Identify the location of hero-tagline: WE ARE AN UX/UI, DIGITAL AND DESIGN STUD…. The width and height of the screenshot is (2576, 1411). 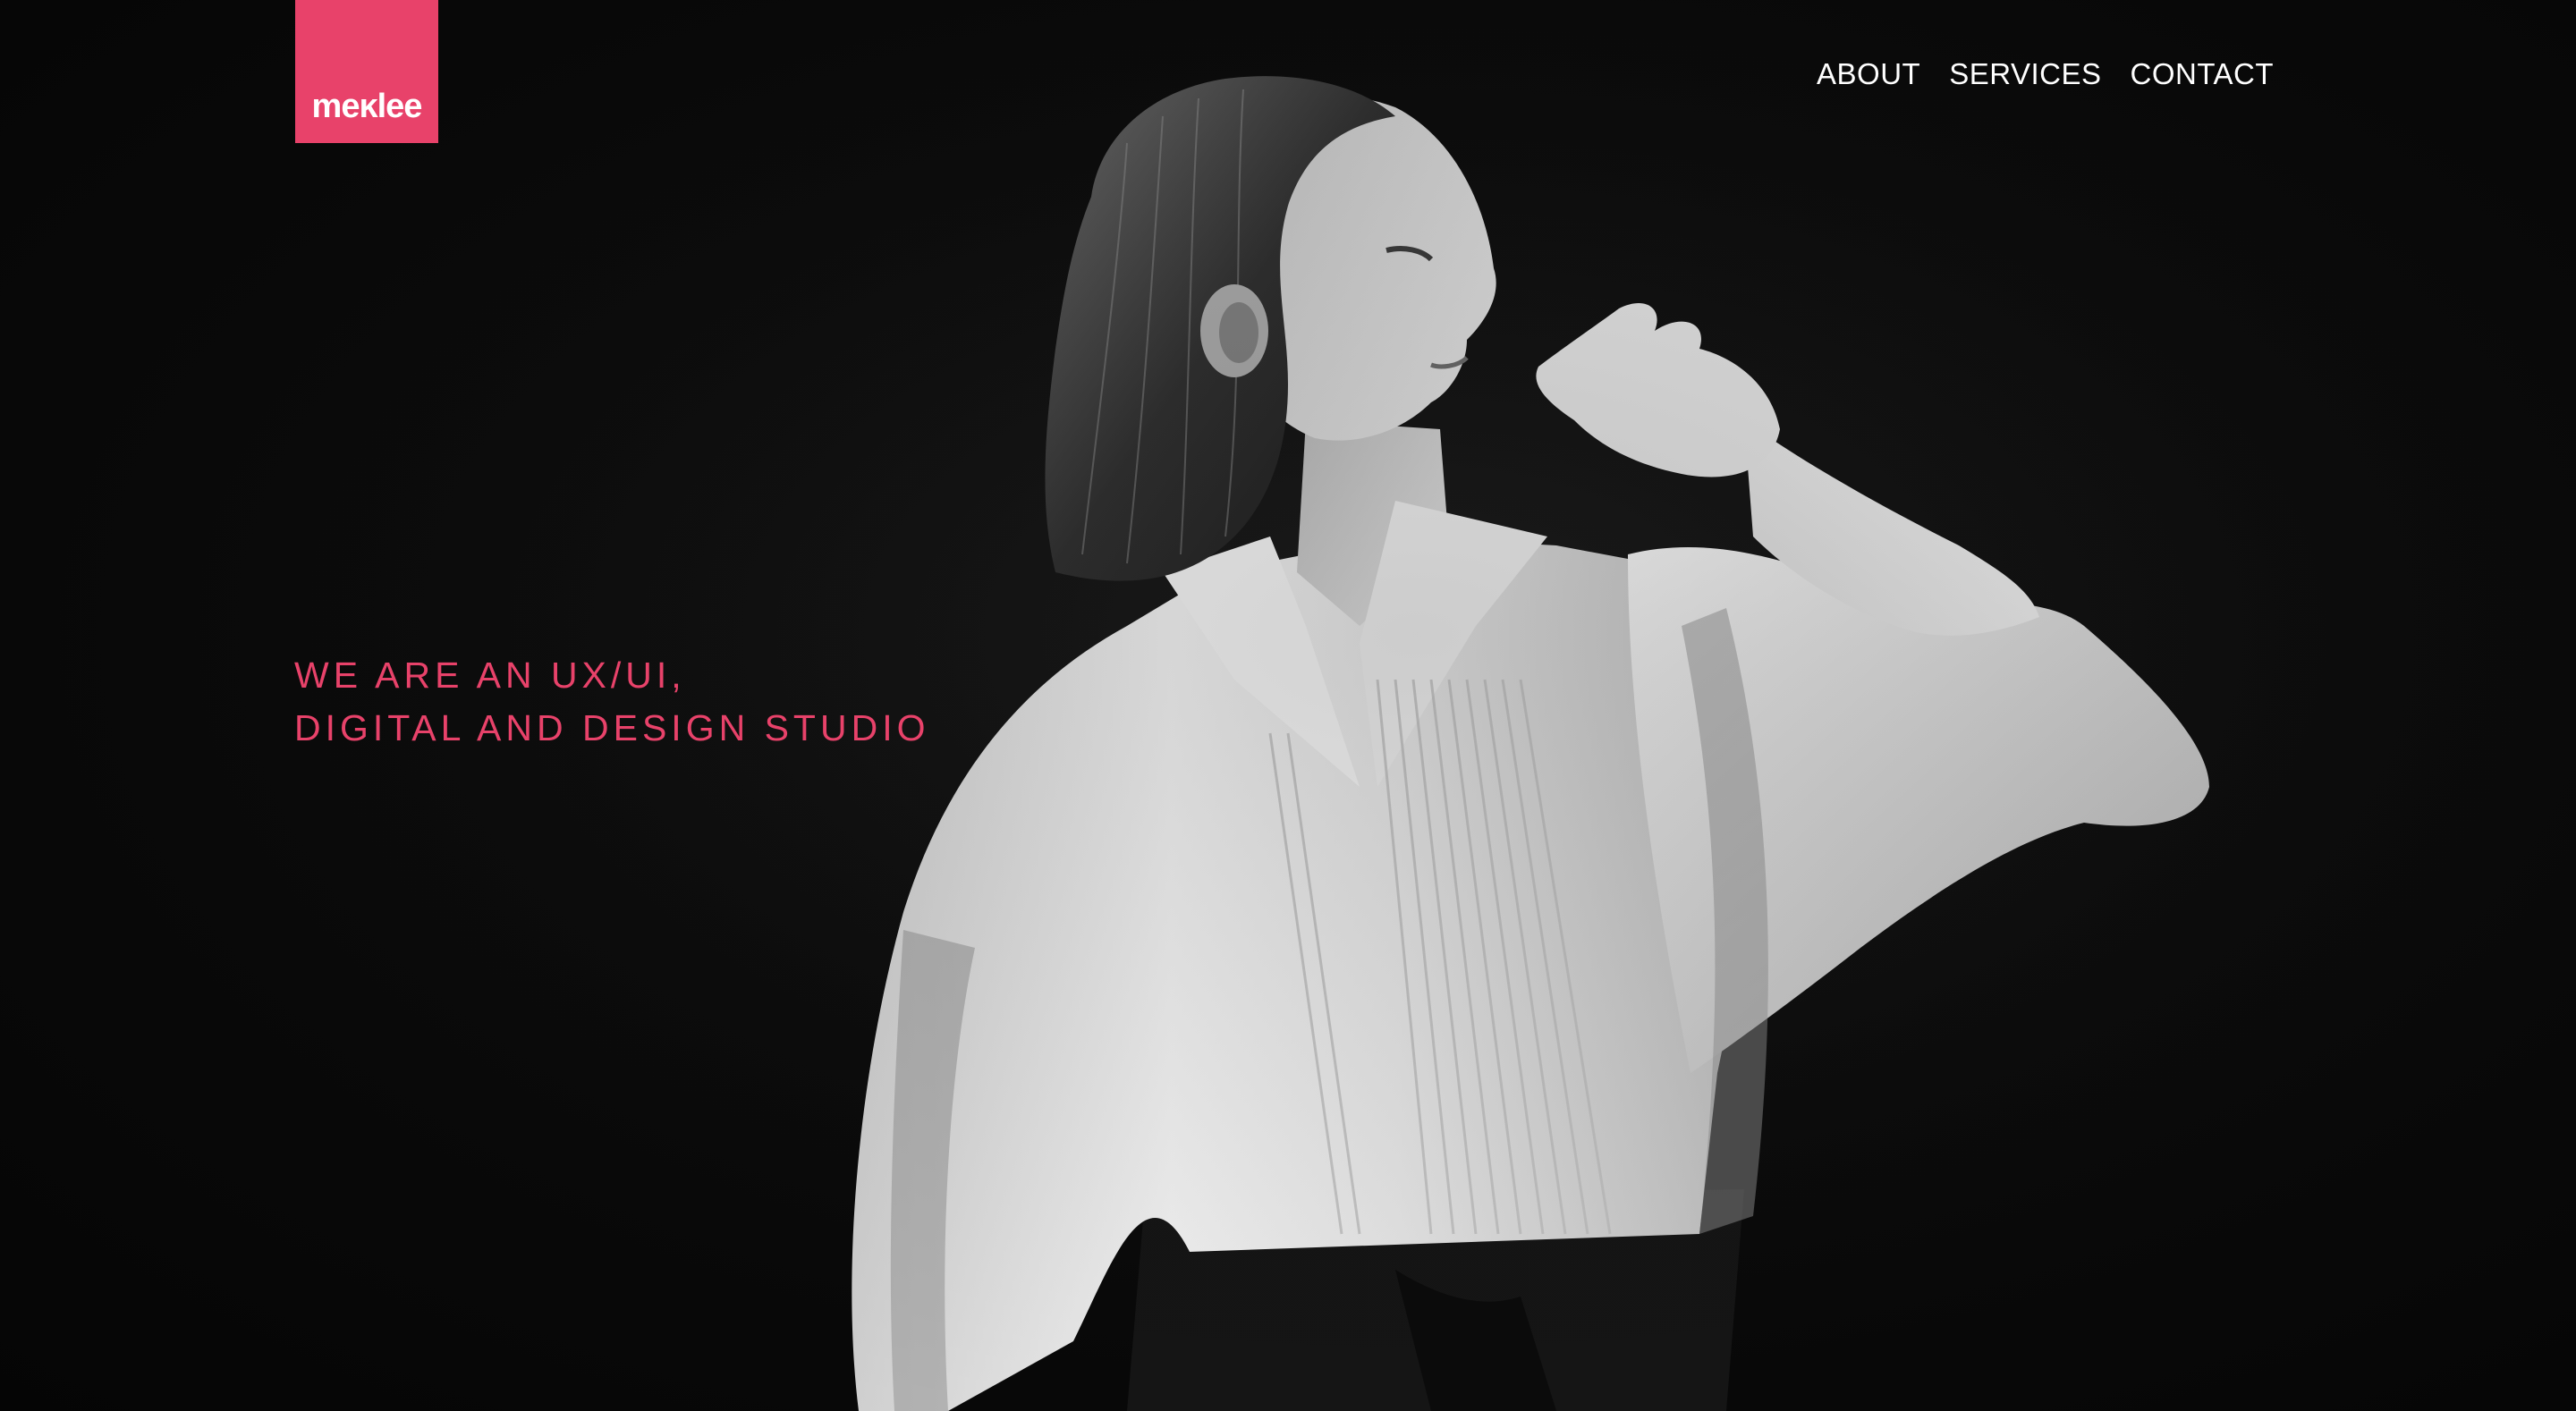
(611, 702).